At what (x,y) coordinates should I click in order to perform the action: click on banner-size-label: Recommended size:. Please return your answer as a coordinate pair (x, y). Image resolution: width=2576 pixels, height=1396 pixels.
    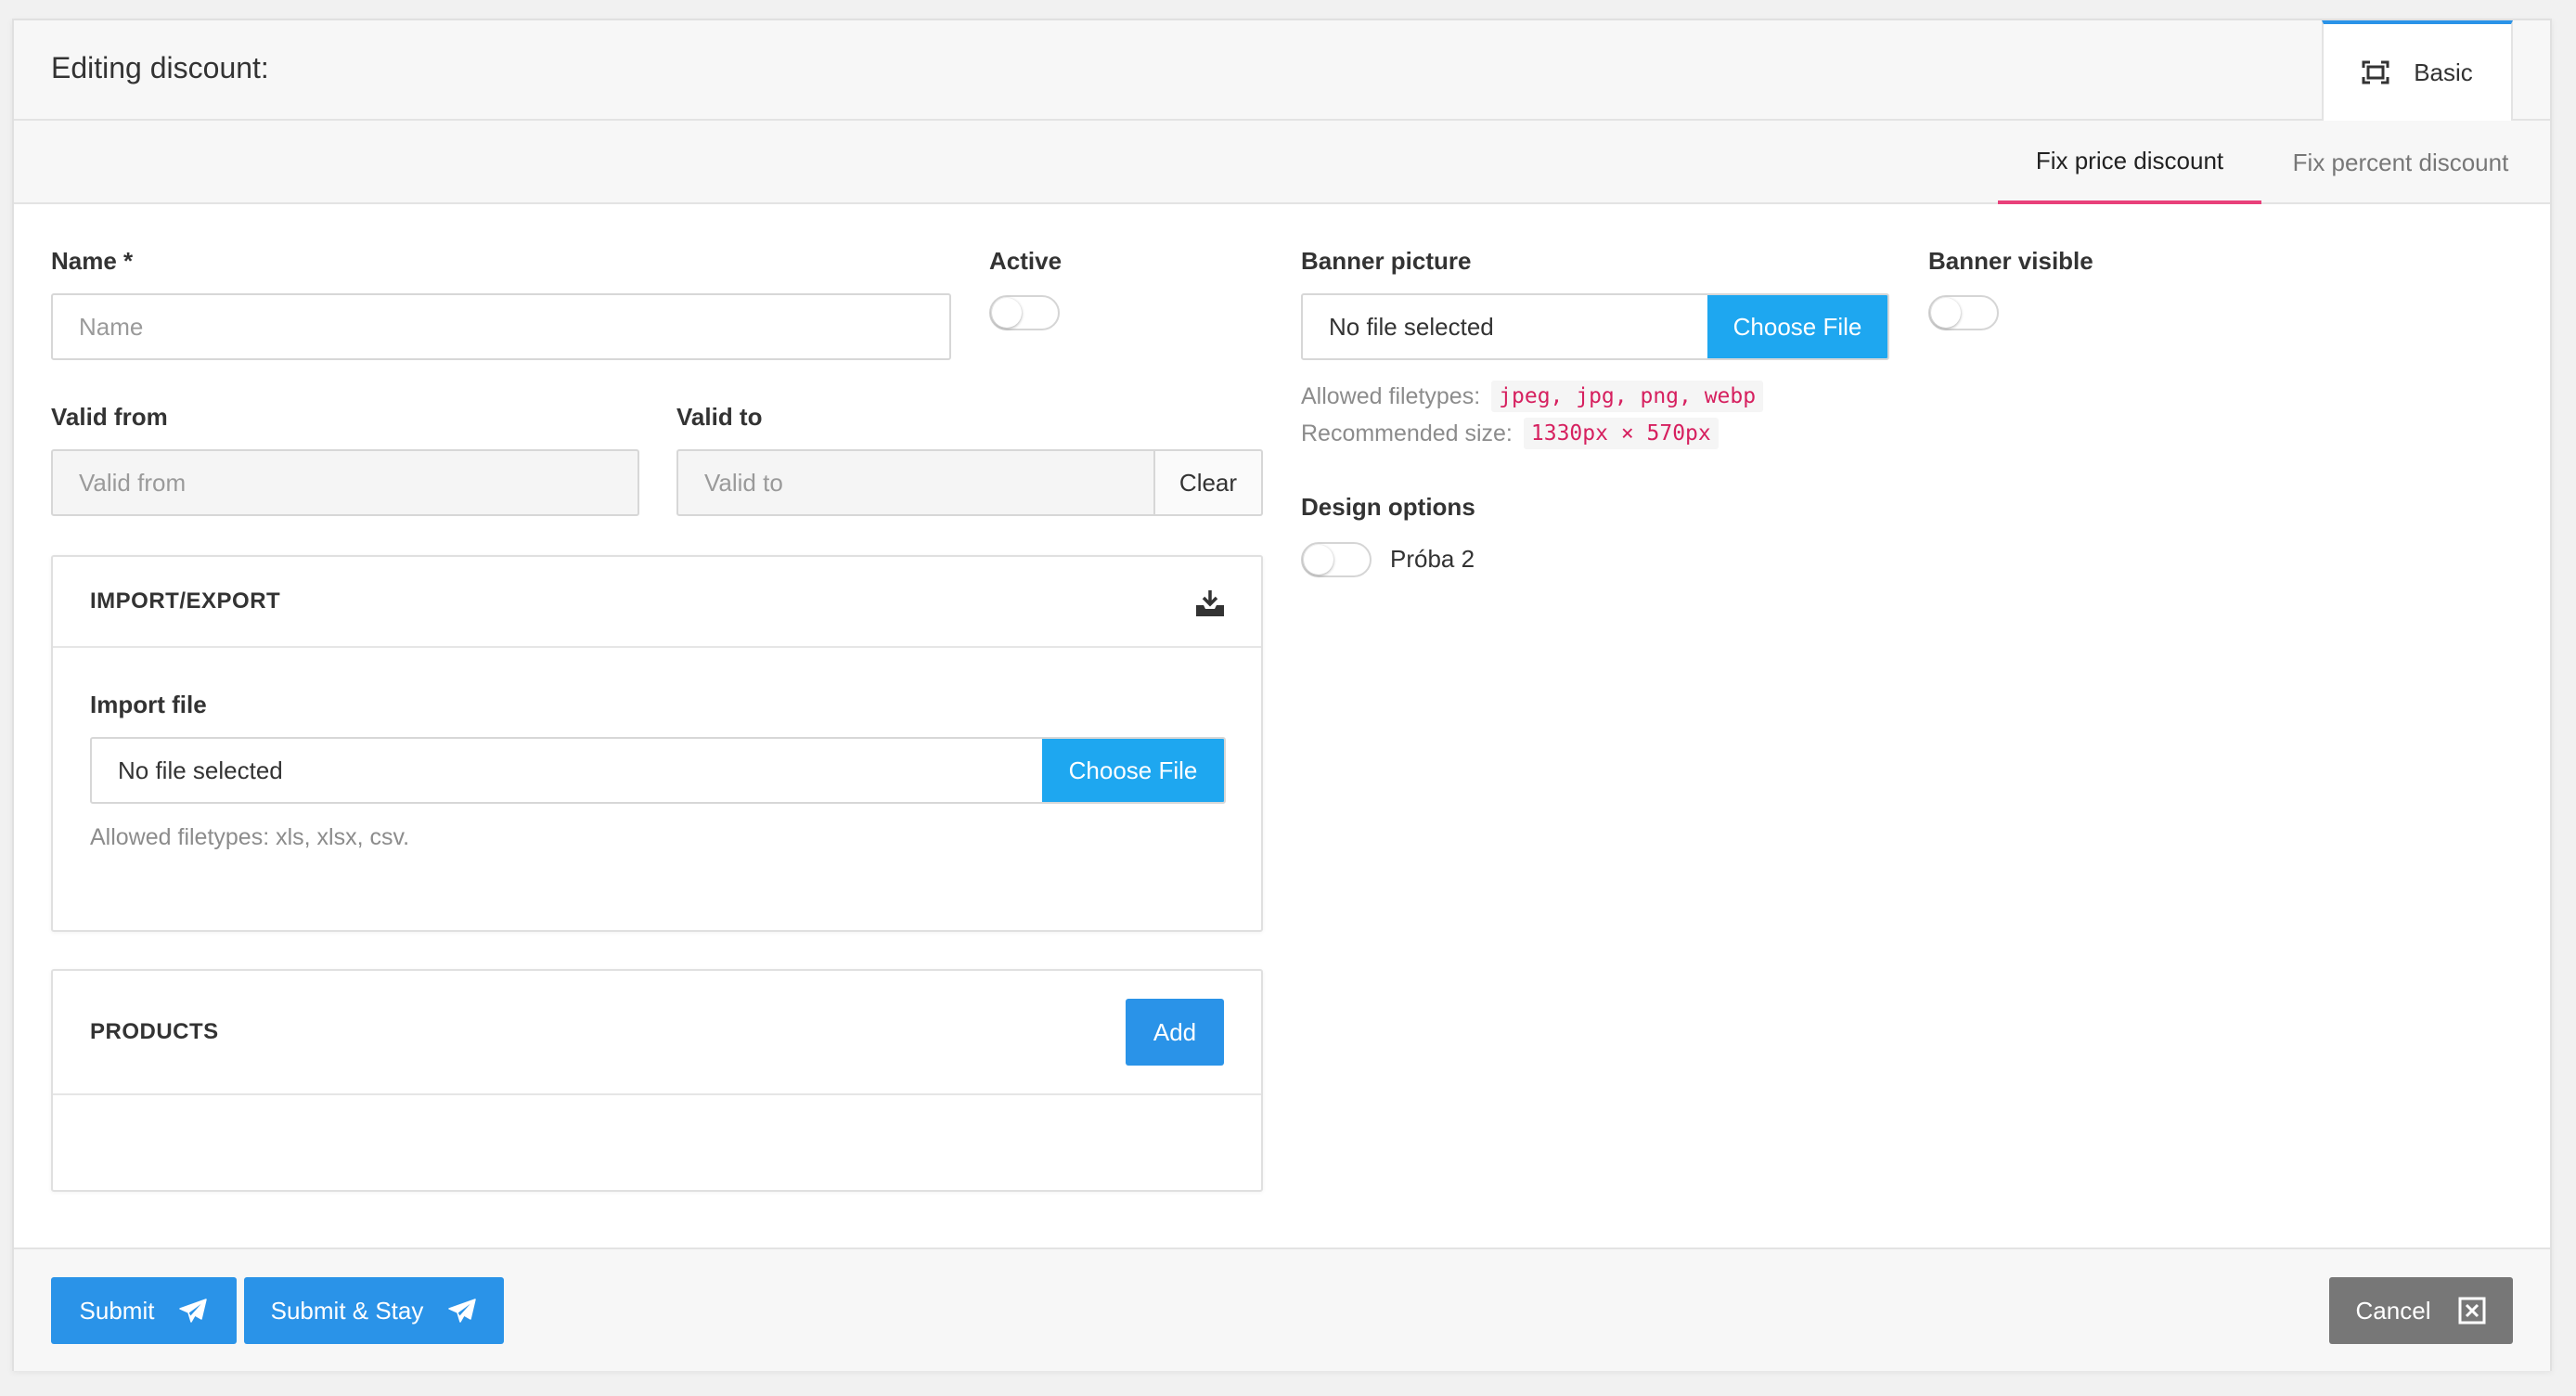
    Looking at the image, I should click on (1407, 433).